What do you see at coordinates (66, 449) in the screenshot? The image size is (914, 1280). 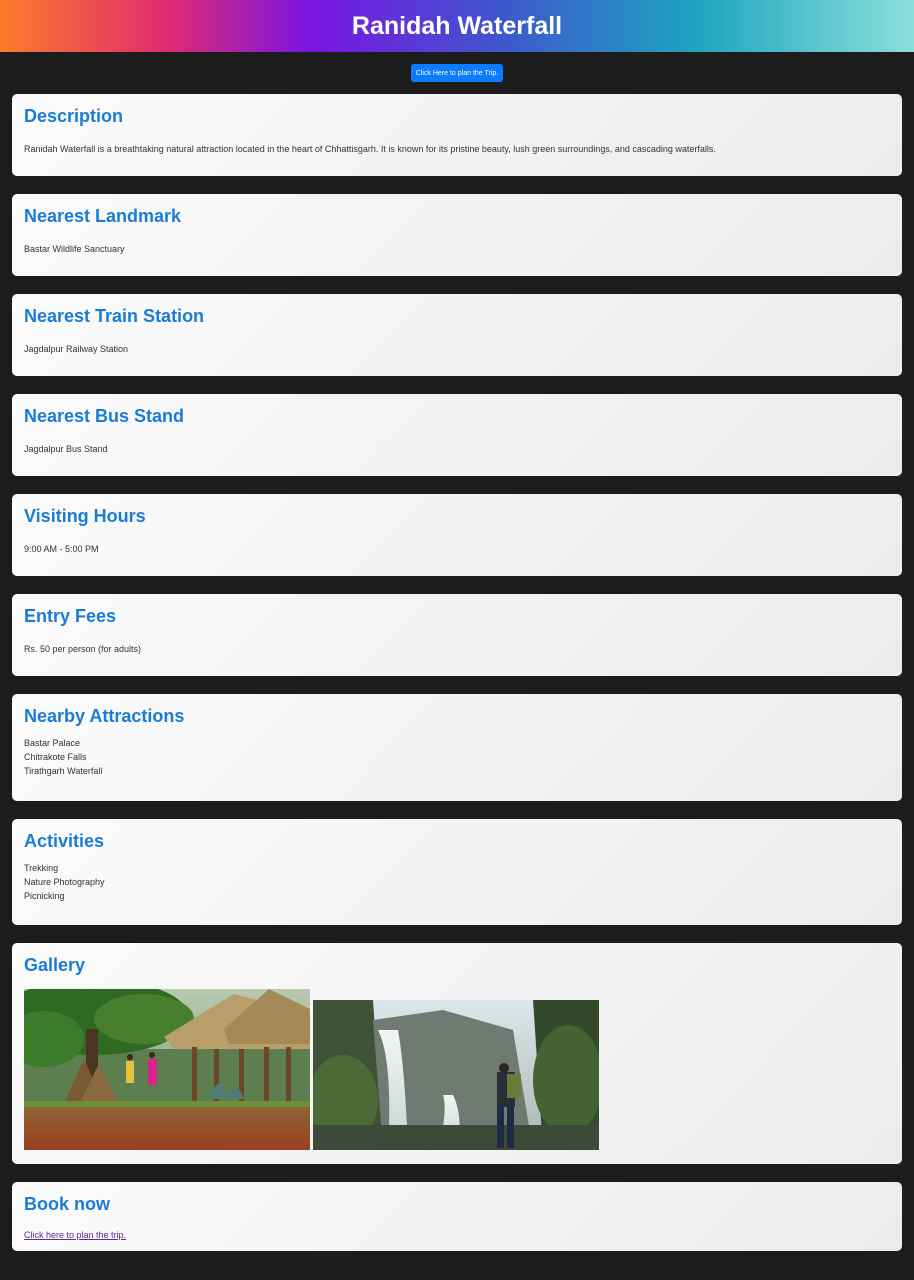 I see `bus-stand-text: Jagdalpur Bus Stand` at bounding box center [66, 449].